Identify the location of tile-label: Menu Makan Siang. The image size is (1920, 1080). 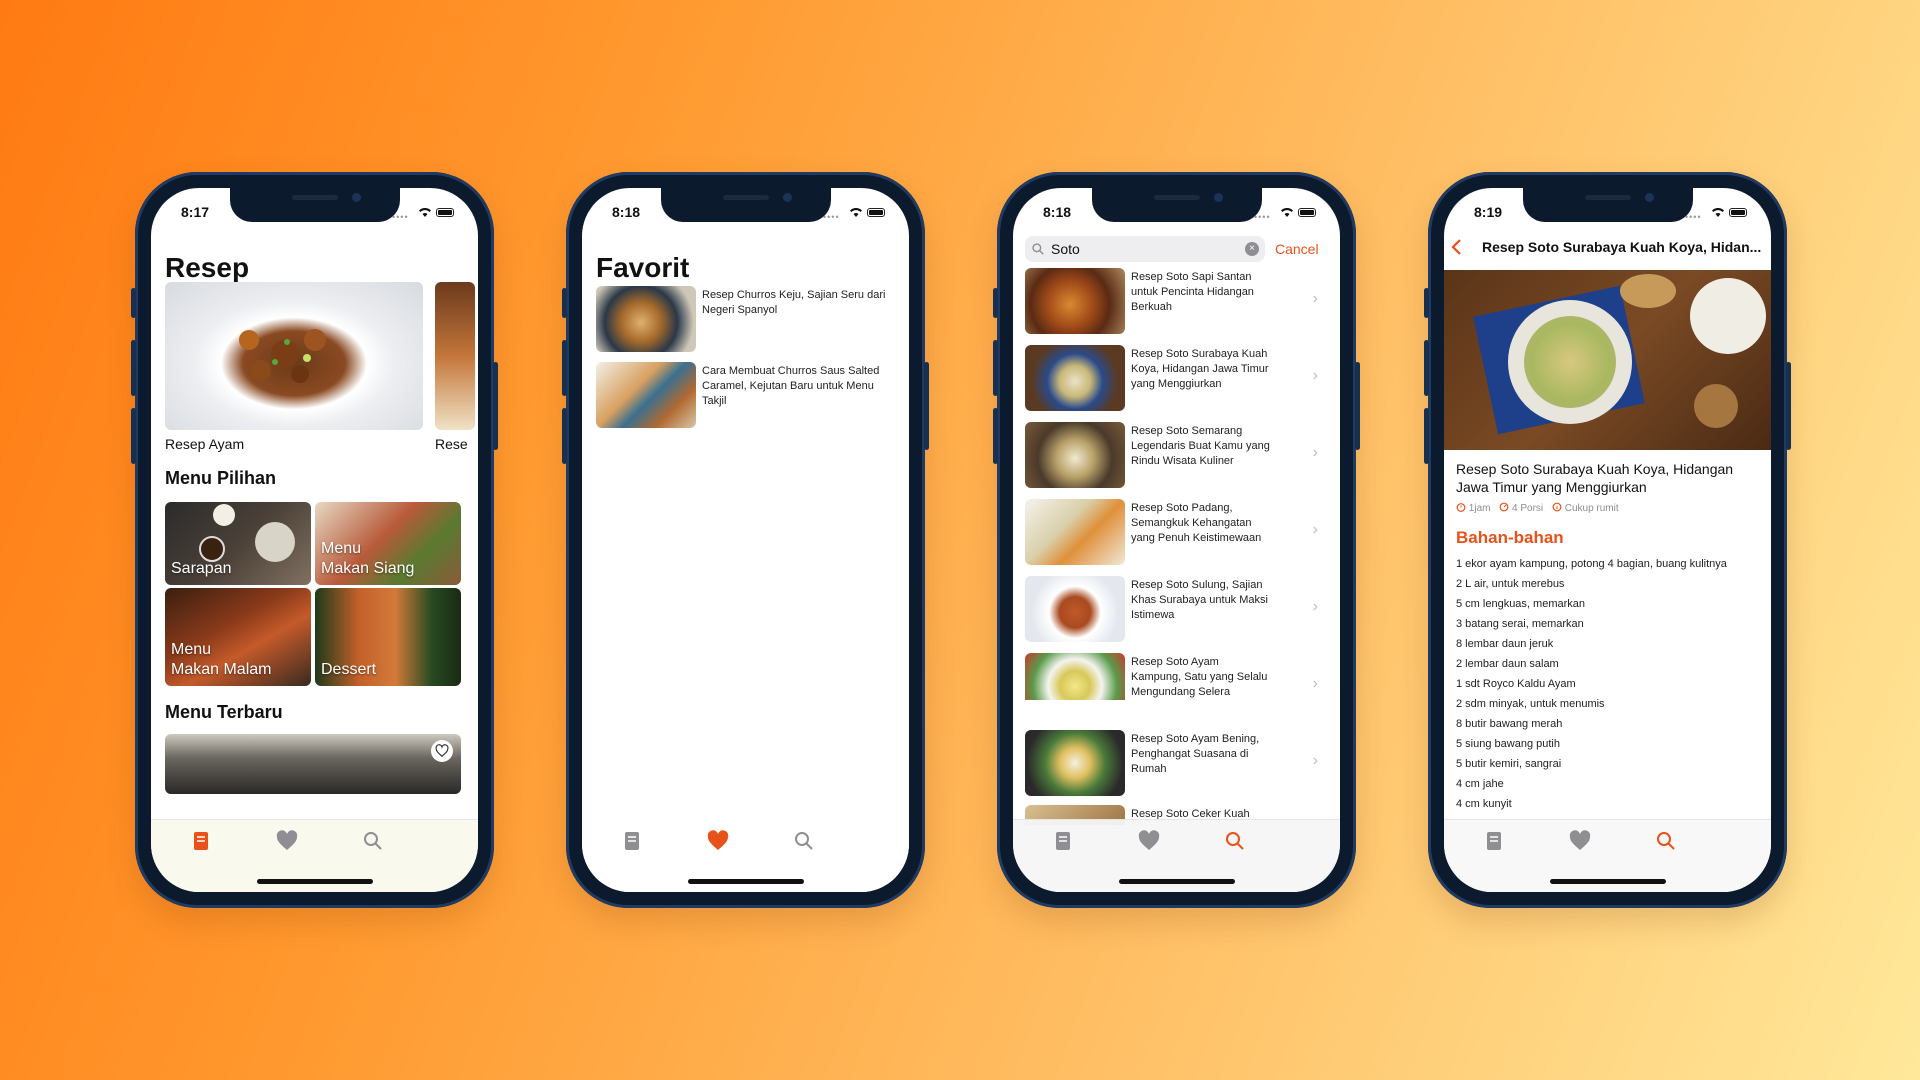
(368, 558).